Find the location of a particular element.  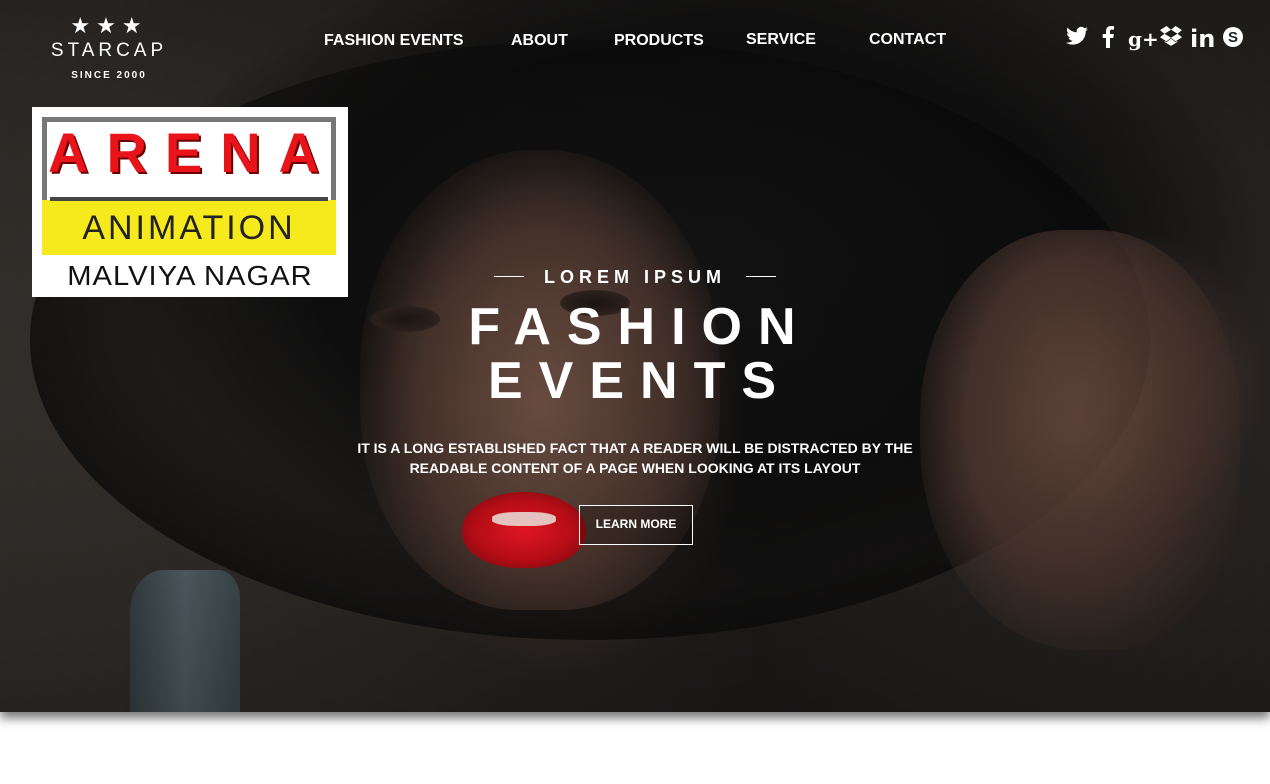

hero-kicker-text: LOREM IPSUM is located at coordinates (634, 277).